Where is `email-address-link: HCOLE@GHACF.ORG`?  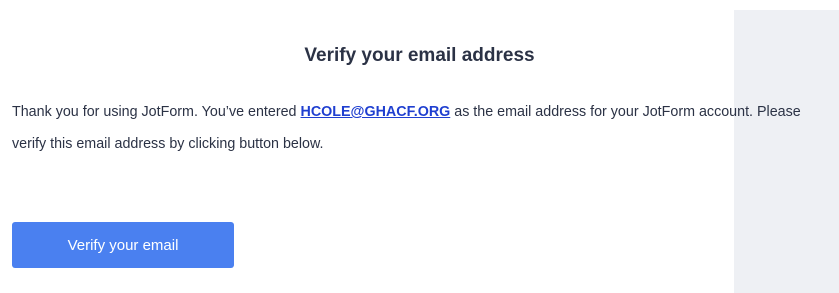
email-address-link: HCOLE@GHACF.ORG is located at coordinates (376, 112).